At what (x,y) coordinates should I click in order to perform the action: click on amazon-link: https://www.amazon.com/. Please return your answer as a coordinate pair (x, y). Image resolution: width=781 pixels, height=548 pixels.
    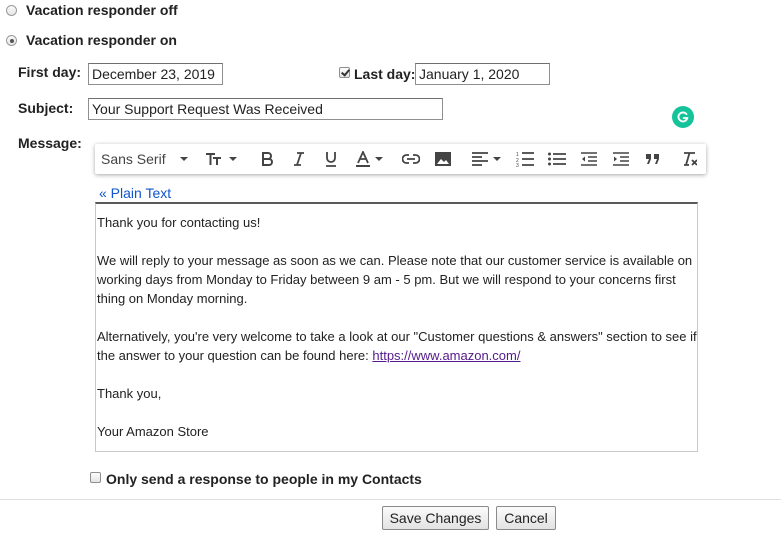
    Looking at the image, I should click on (446, 355).